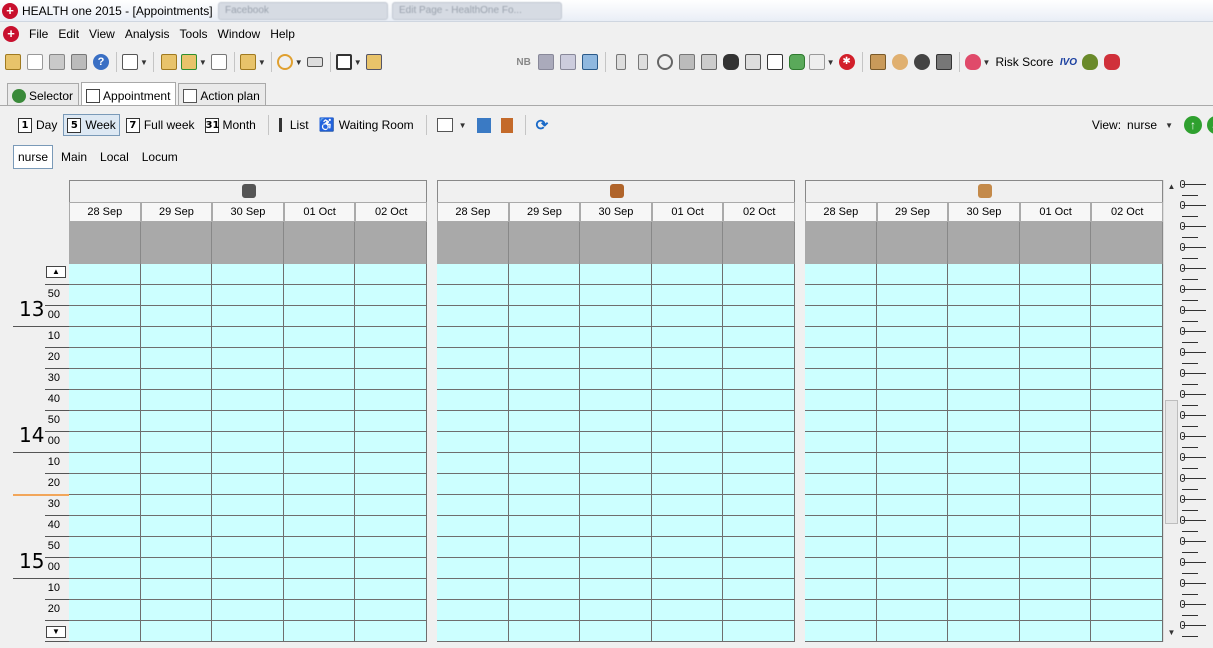 The height and width of the screenshot is (648, 1213). Describe the element at coordinates (248, 212) in the screenshot. I see `day-header: 30 Sep` at that location.